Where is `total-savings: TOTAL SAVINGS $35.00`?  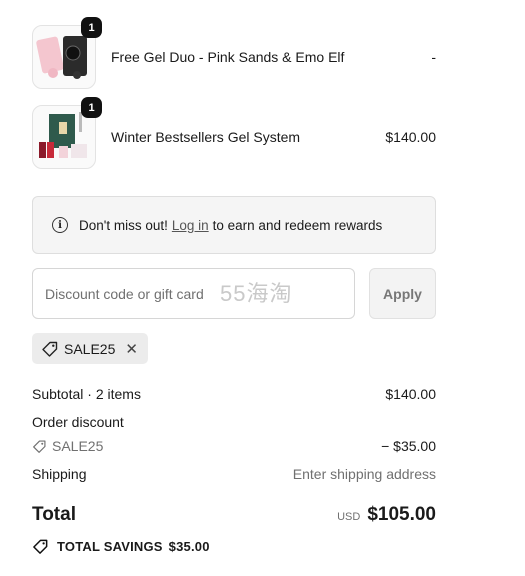
total-savings: TOTAL SAVINGS $35.00 is located at coordinates (121, 546).